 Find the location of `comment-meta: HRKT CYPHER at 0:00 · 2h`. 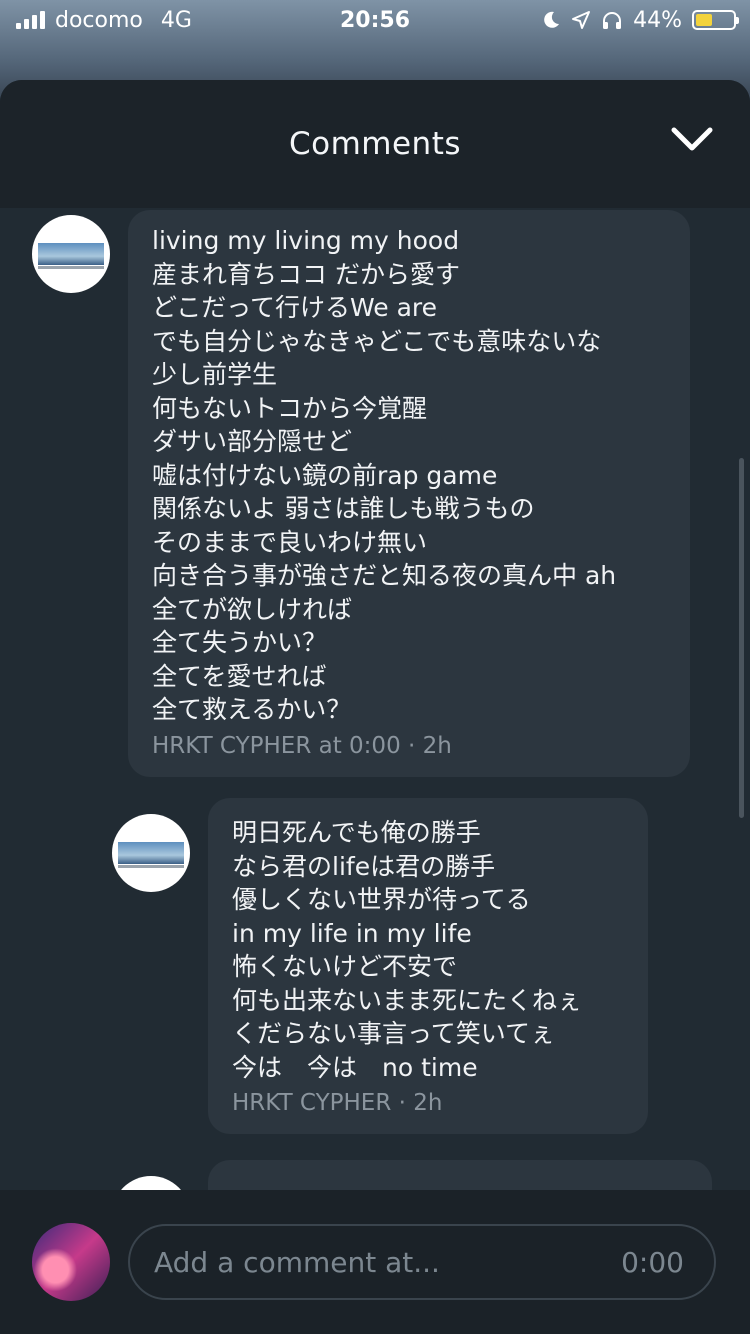

comment-meta: HRKT CYPHER at 0:00 · 2h is located at coordinates (302, 745).